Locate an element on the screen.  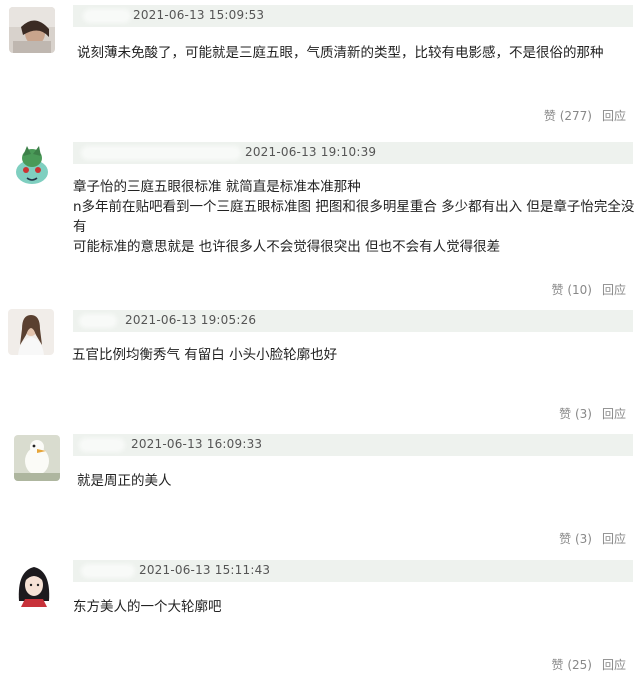
timestamp: 2021-06-13 19:05:26 is located at coordinates (191, 320).